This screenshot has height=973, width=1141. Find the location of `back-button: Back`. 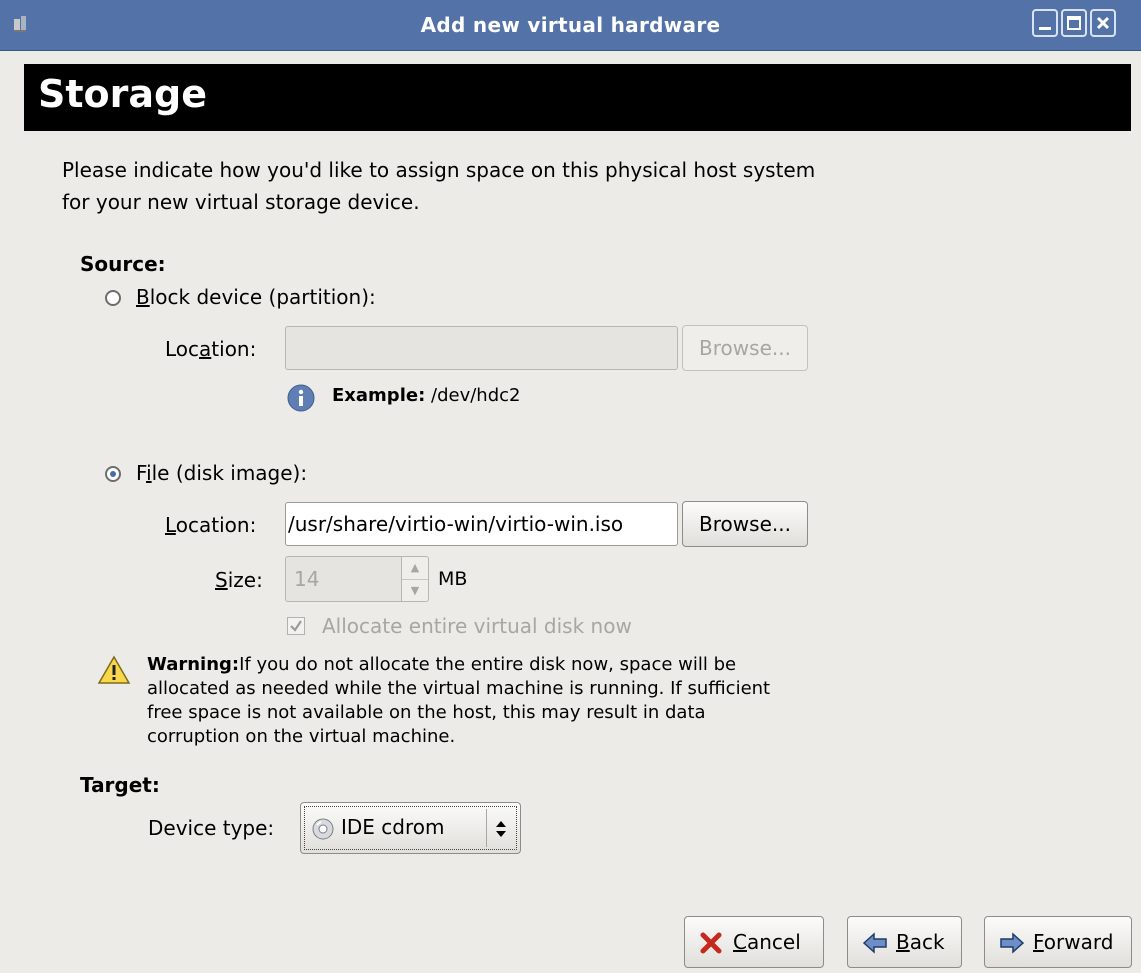

back-button: Back is located at coordinates (904, 942).